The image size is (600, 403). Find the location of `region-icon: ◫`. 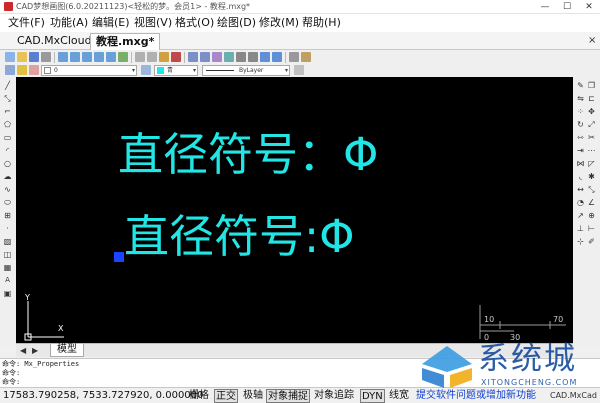

region-icon: ◫ is located at coordinates (7, 254).